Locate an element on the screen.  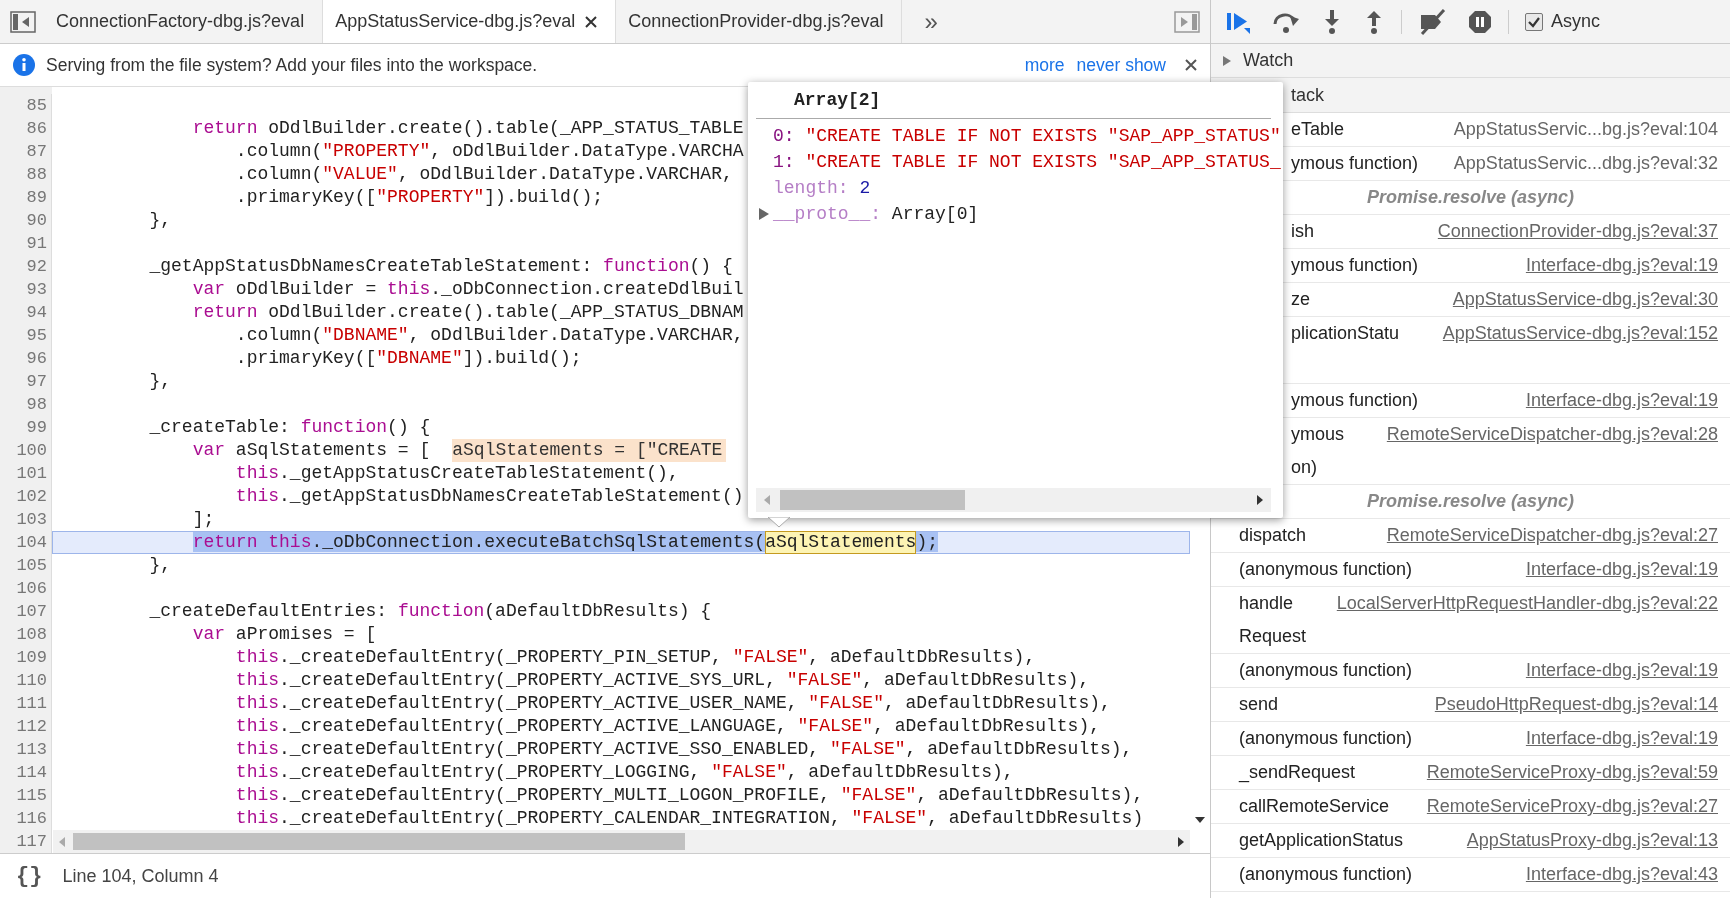
function-name: handle Request is located at coordinates (1273, 620).